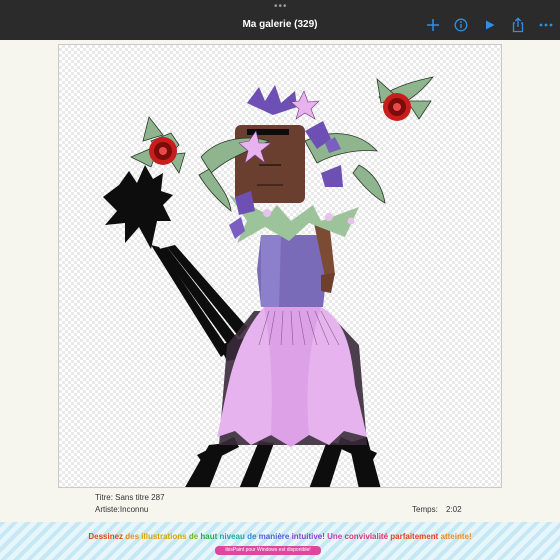 This screenshot has height=560, width=560. What do you see at coordinates (233, 536) in the screenshot?
I see `ad-headline-word: niveau` at bounding box center [233, 536].